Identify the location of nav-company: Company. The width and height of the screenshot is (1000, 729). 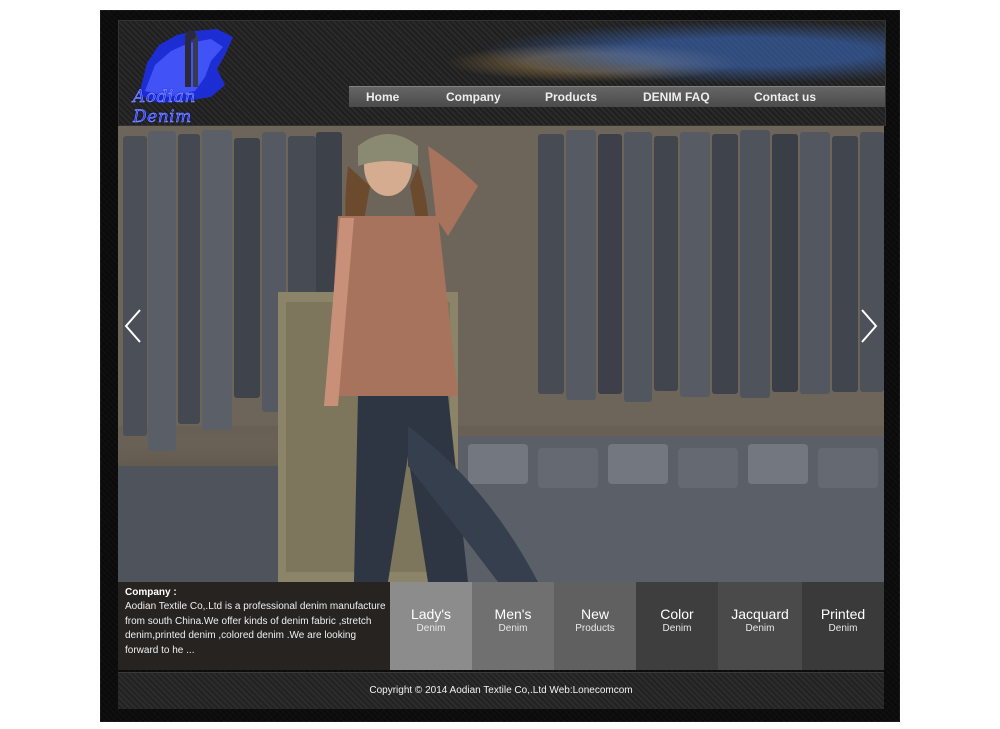
(473, 97).